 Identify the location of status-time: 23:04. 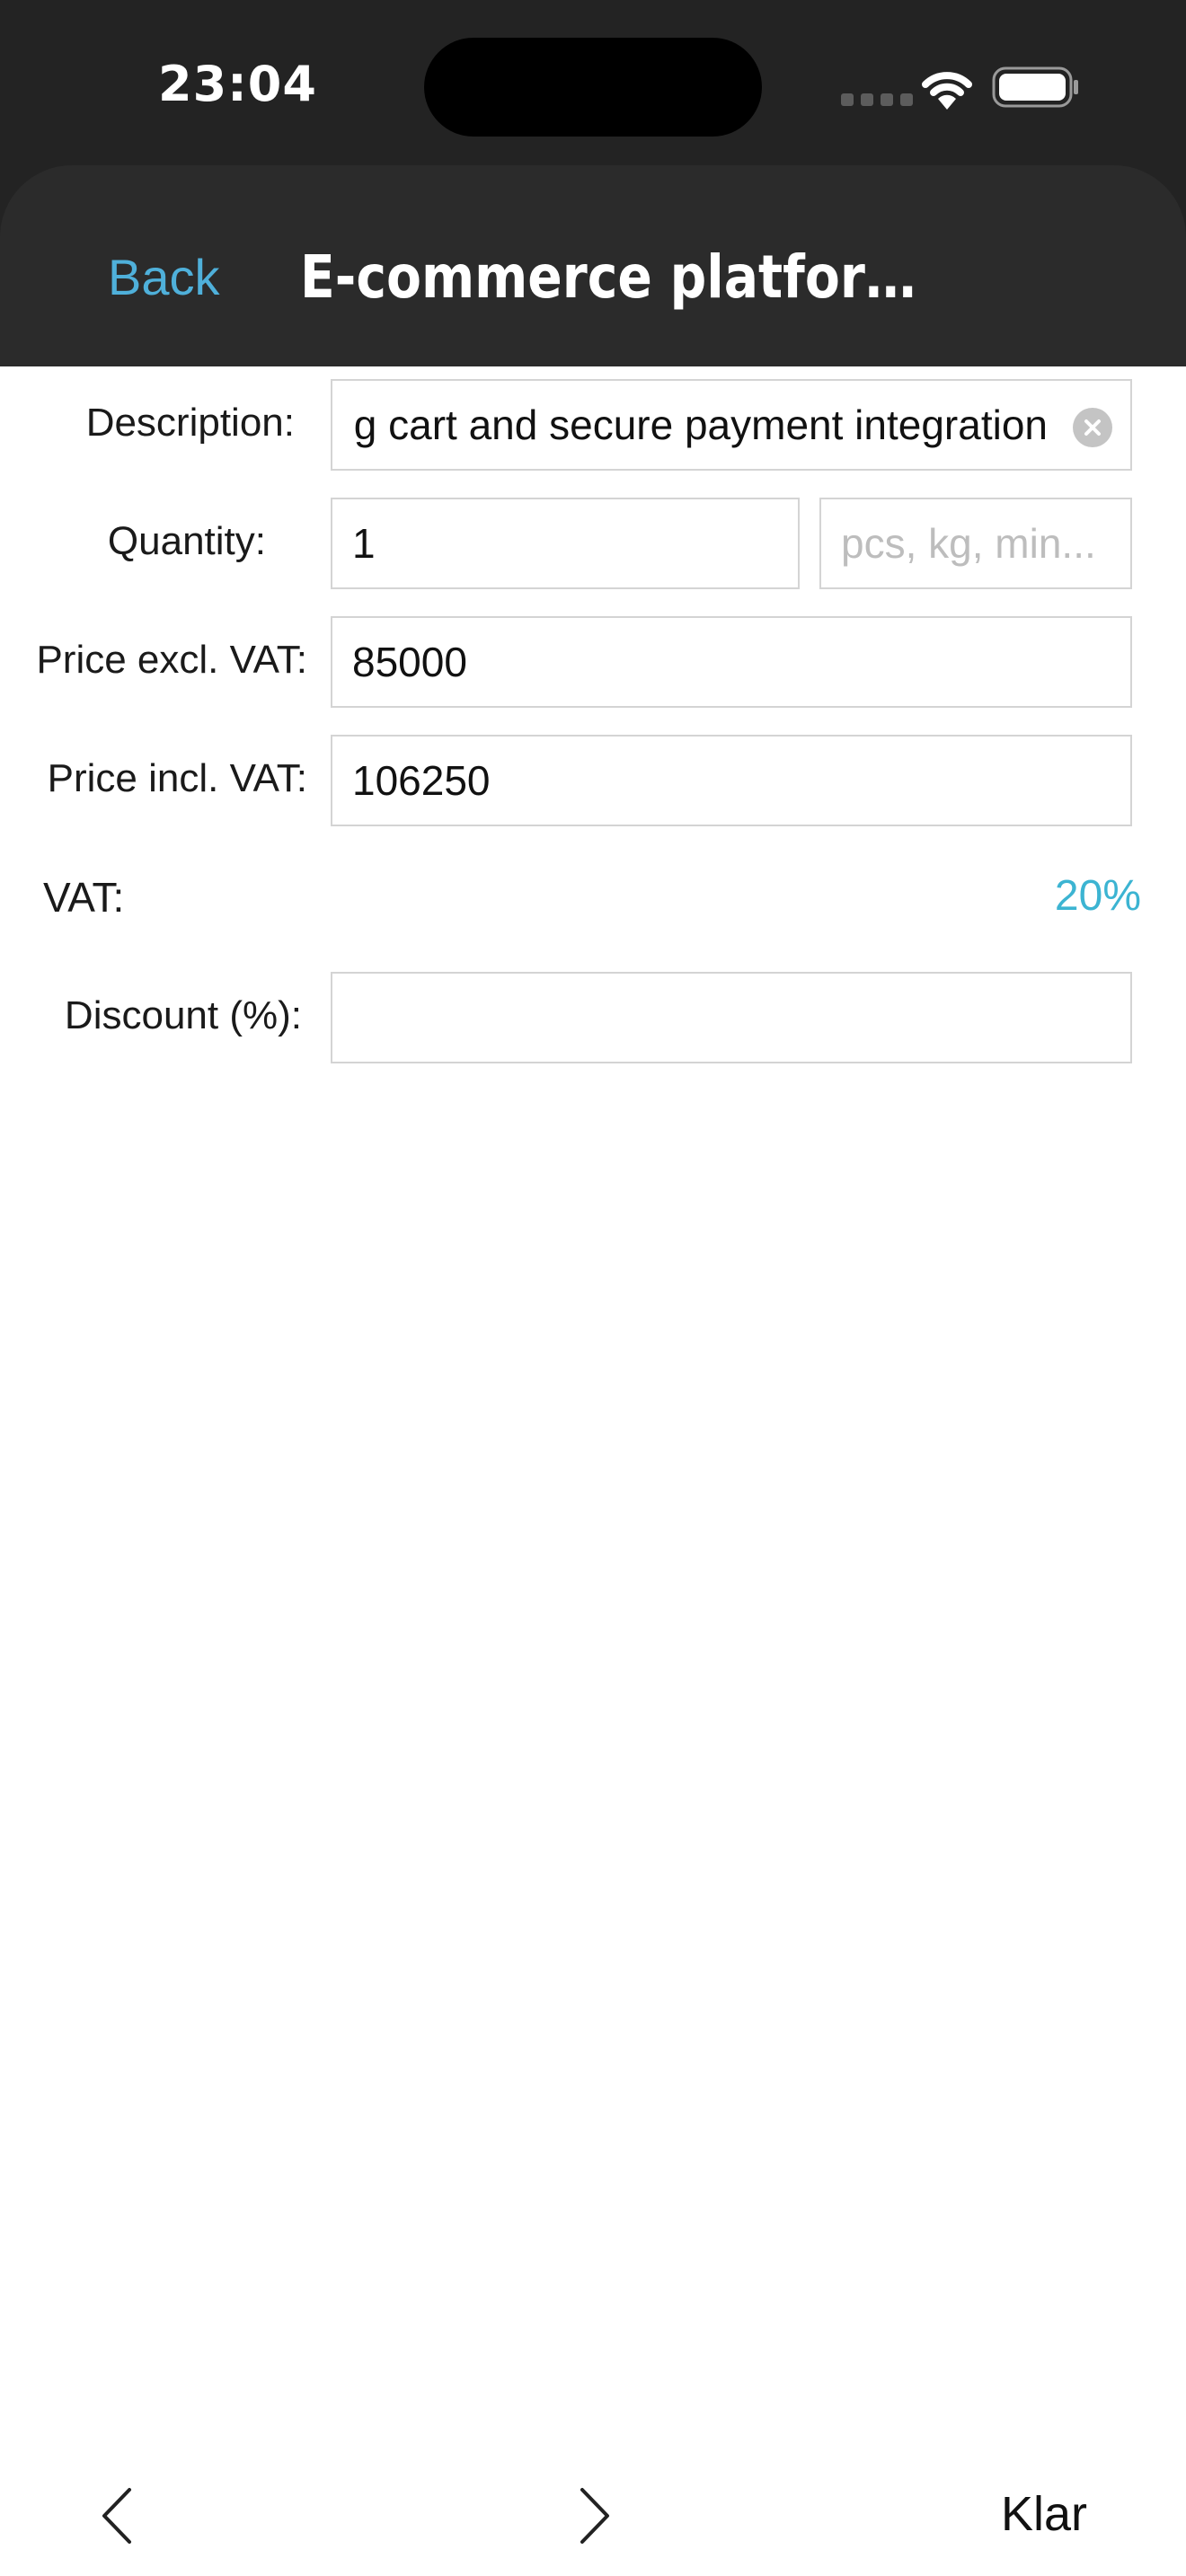
(237, 84).